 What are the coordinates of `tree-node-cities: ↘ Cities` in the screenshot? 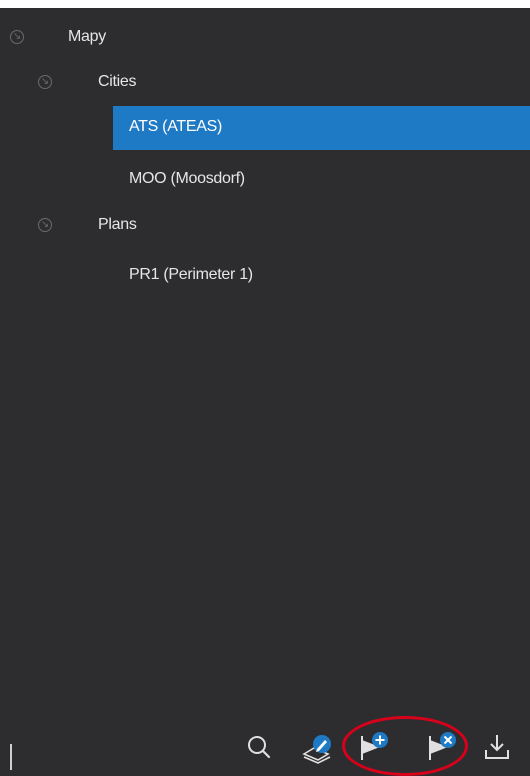 It's located at (265, 83).